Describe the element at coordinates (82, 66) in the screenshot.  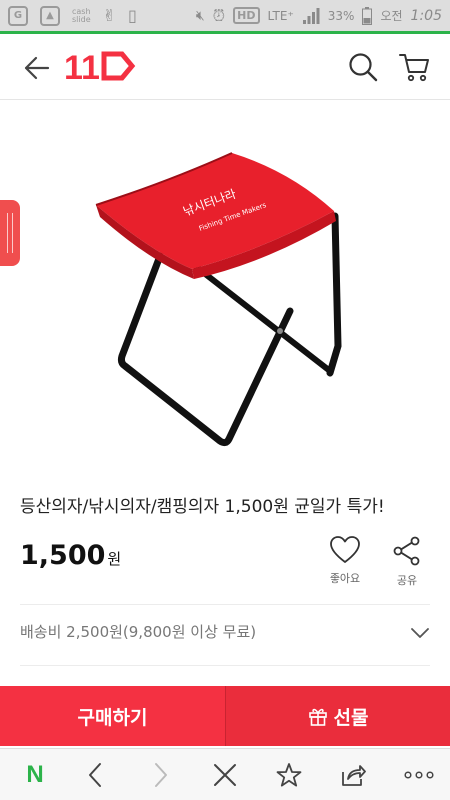
I see `svg-text: 11` at that location.